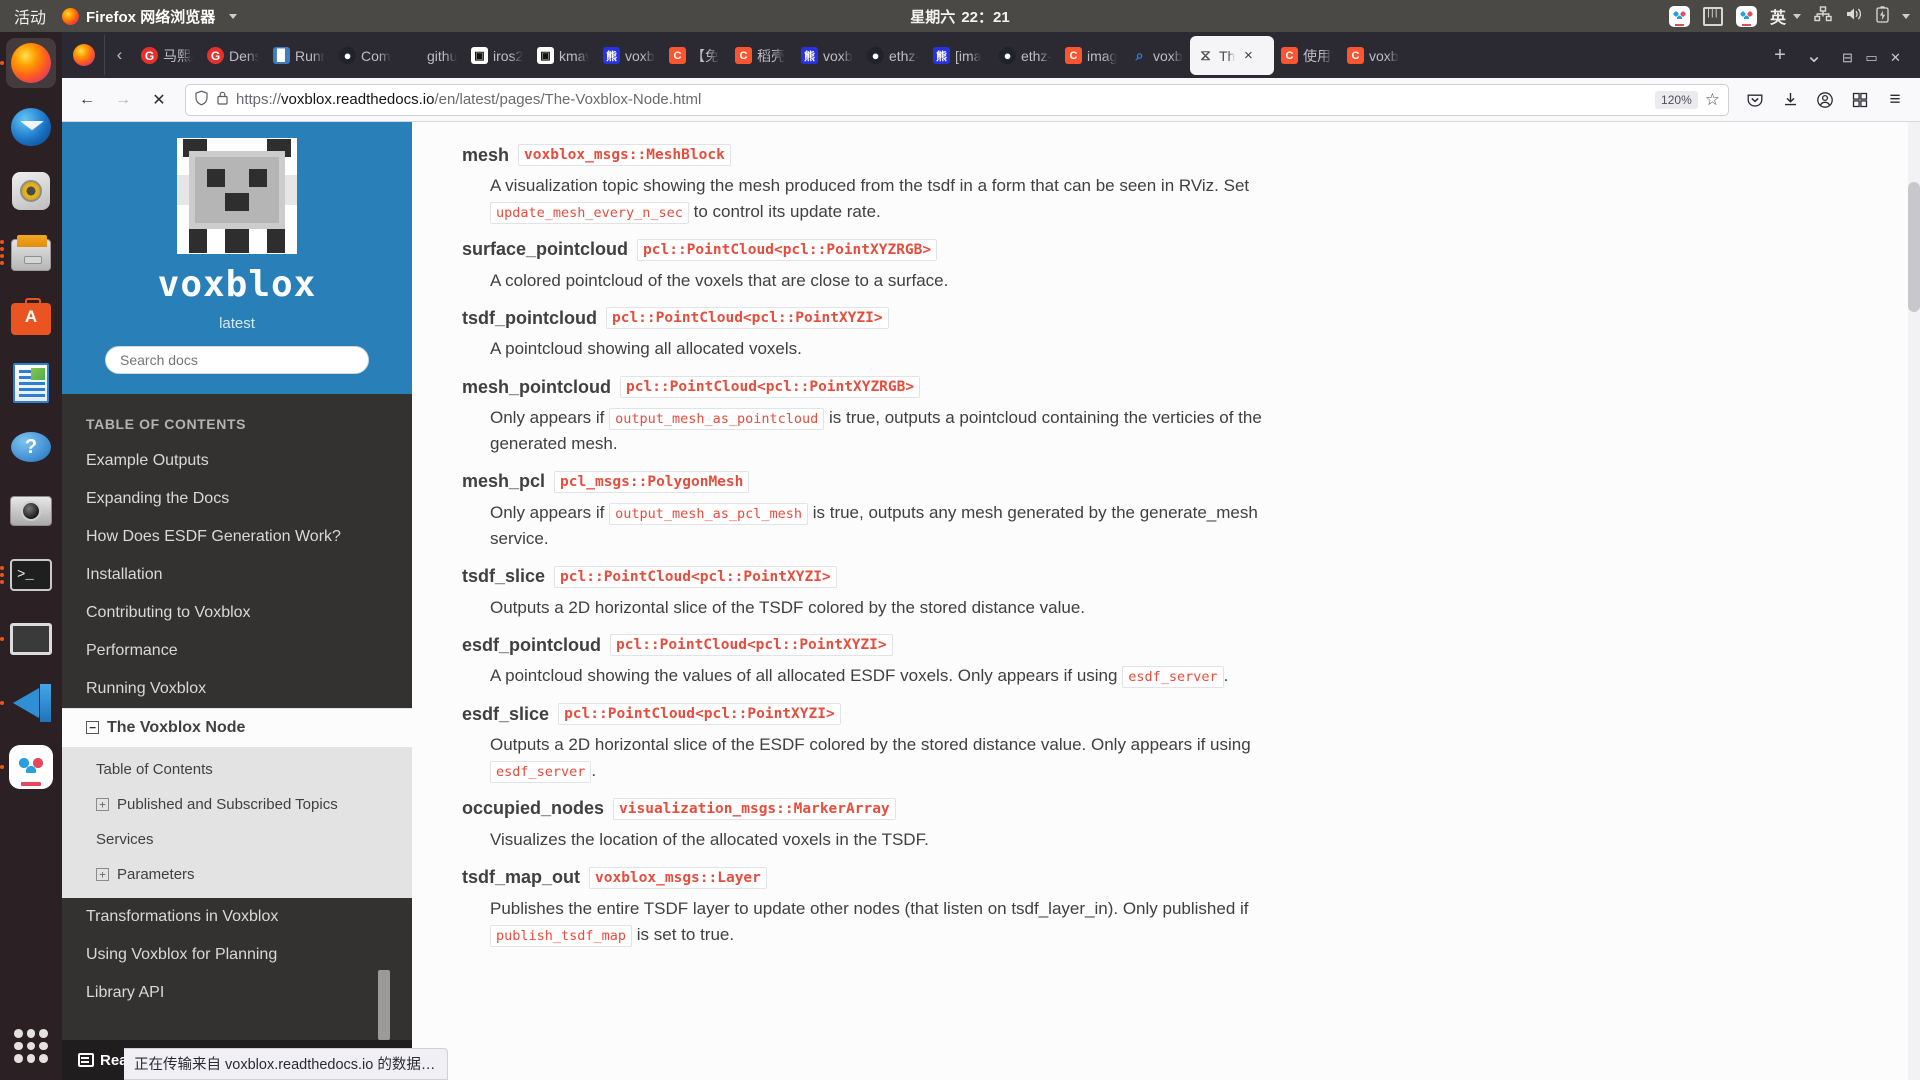 The image size is (1920, 1080). I want to click on dock-item-firefox, so click(28, 63).